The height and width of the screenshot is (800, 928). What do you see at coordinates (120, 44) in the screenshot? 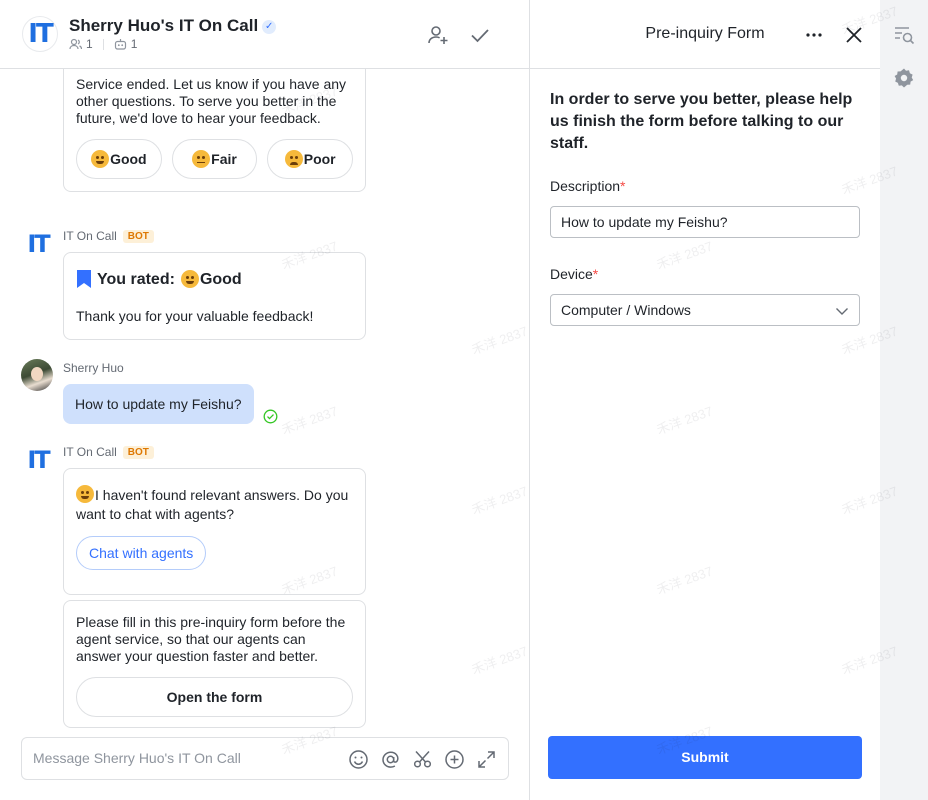
I see `bot-icon` at bounding box center [120, 44].